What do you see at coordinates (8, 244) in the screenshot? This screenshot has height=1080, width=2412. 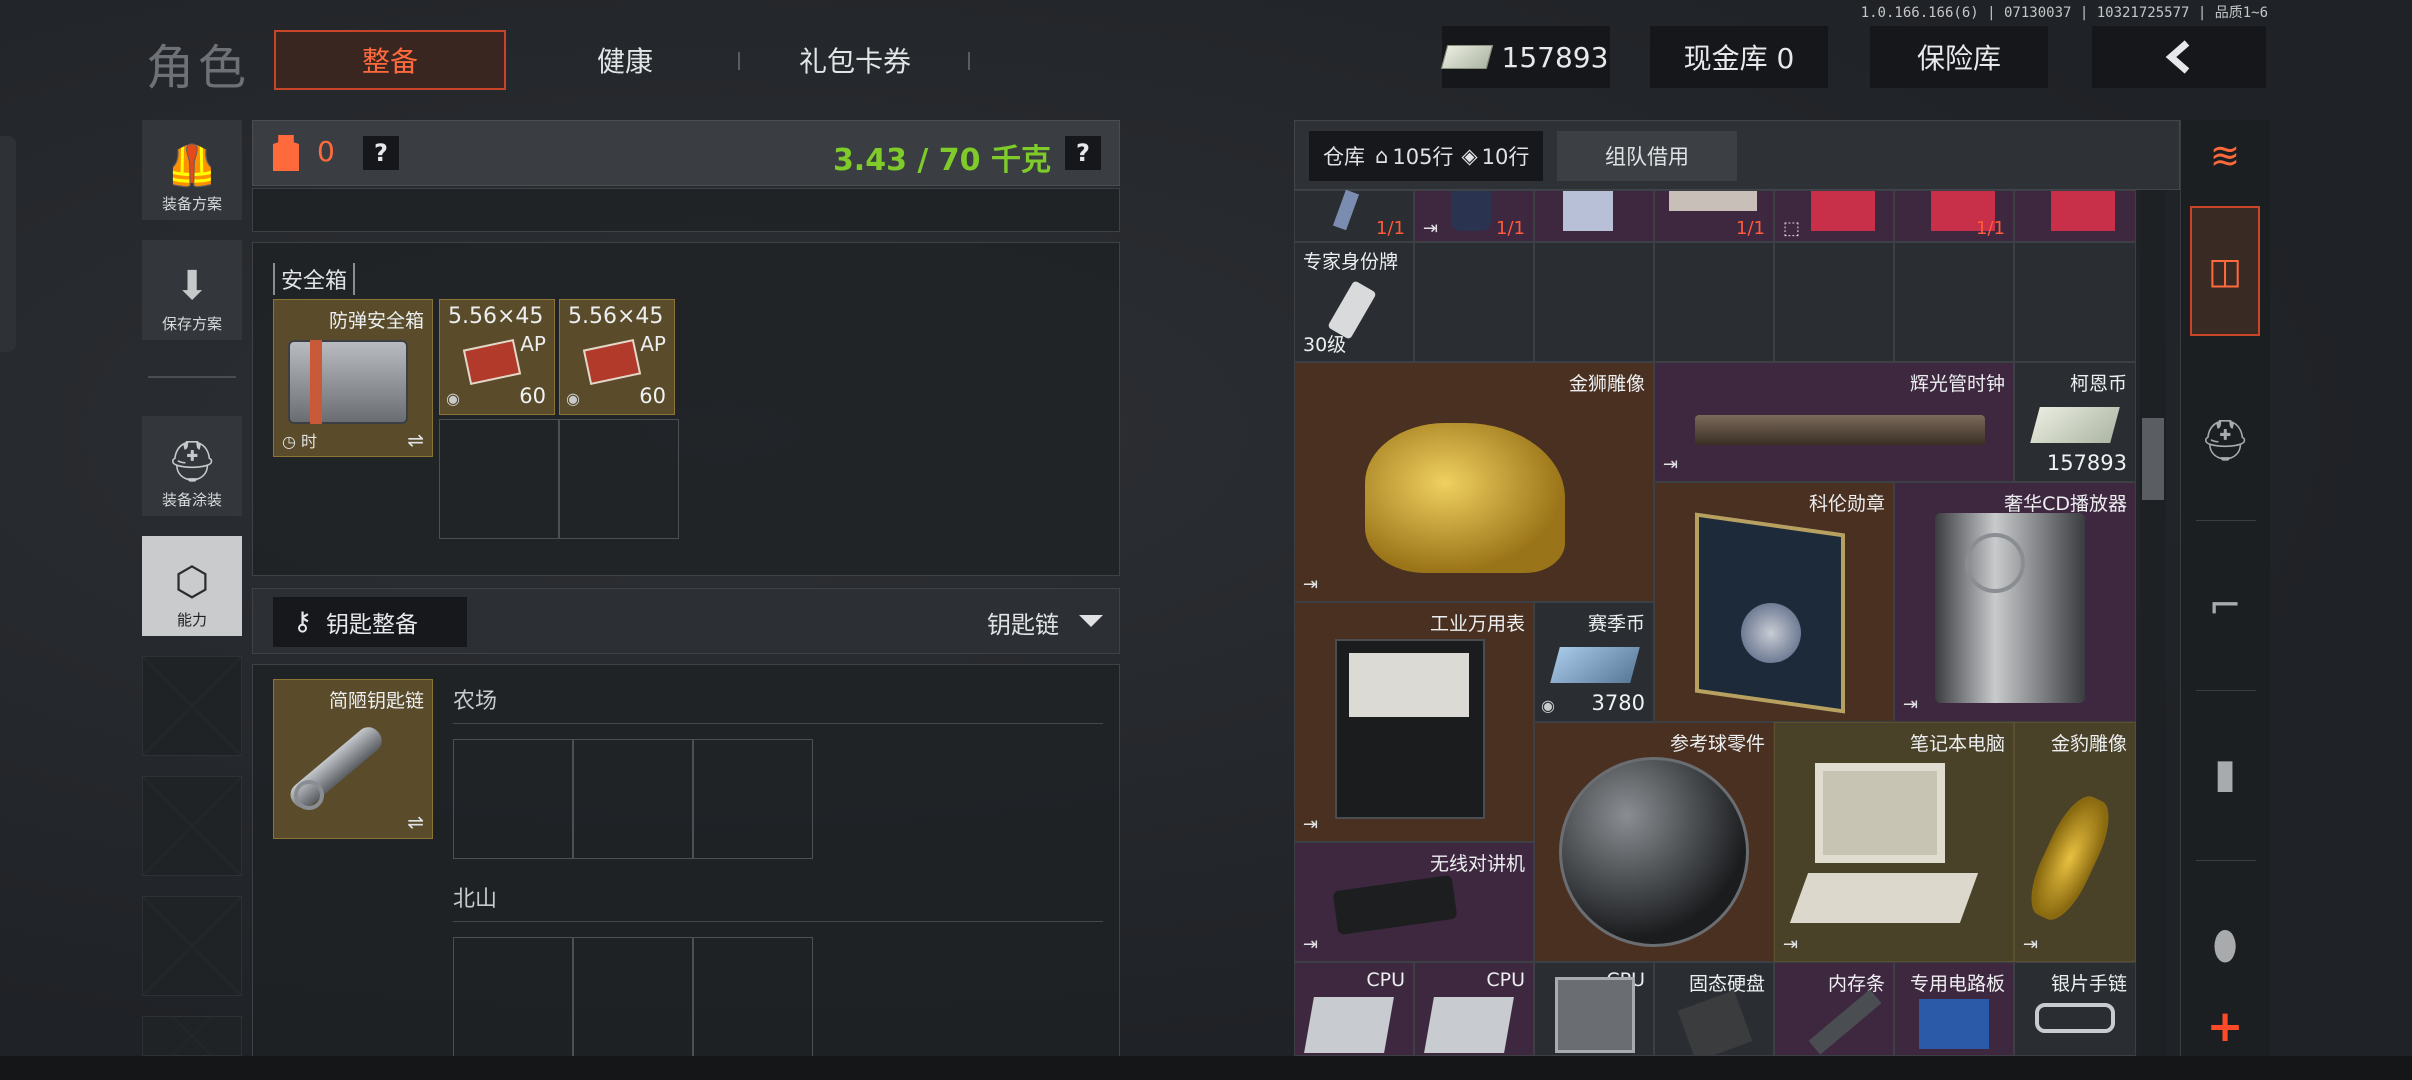 I see `side-handle` at bounding box center [8, 244].